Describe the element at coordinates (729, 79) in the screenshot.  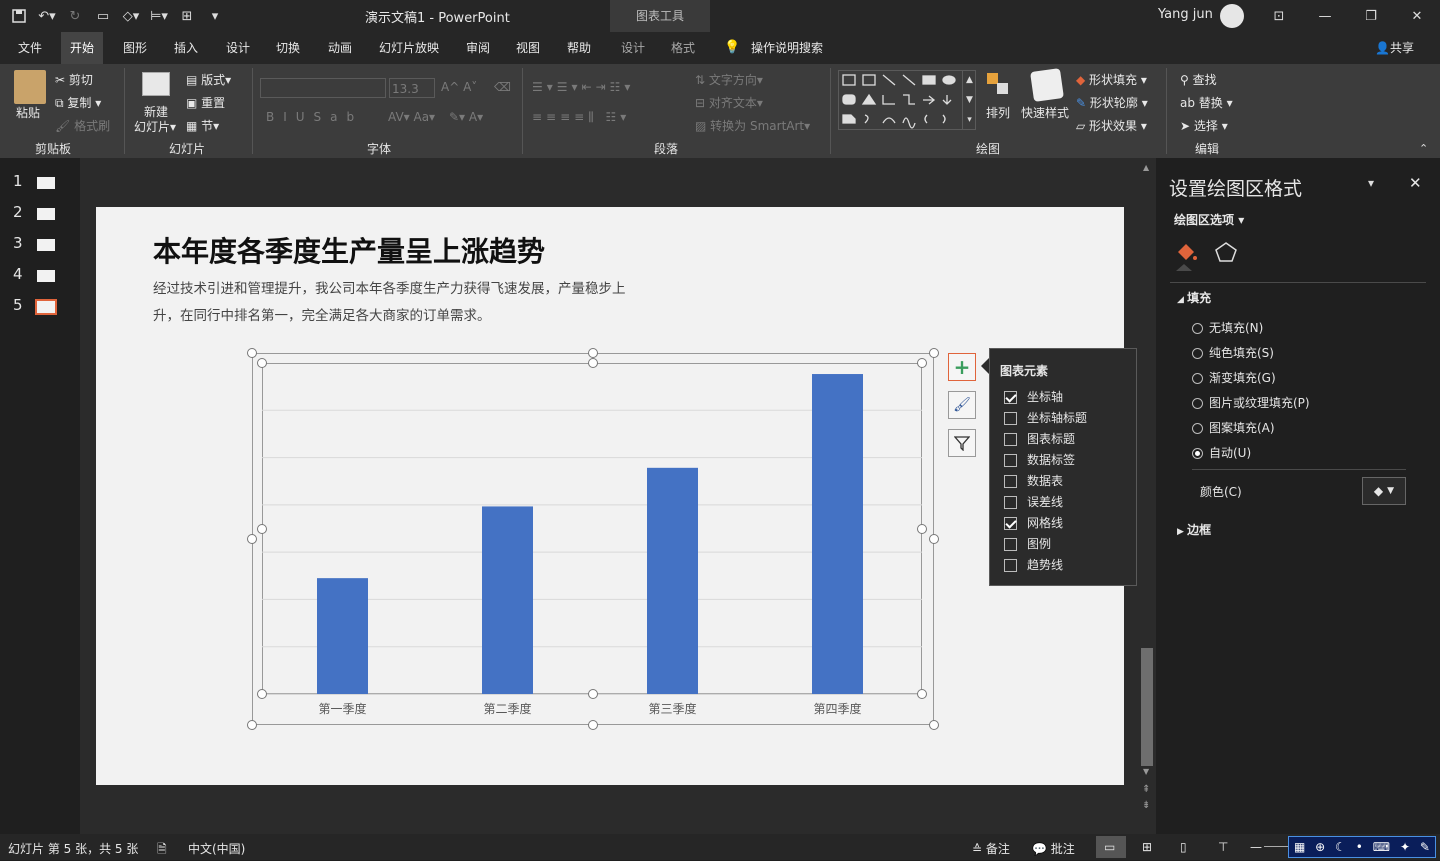
I see `text-direction-button: ⇅ 文字方向▾` at that location.